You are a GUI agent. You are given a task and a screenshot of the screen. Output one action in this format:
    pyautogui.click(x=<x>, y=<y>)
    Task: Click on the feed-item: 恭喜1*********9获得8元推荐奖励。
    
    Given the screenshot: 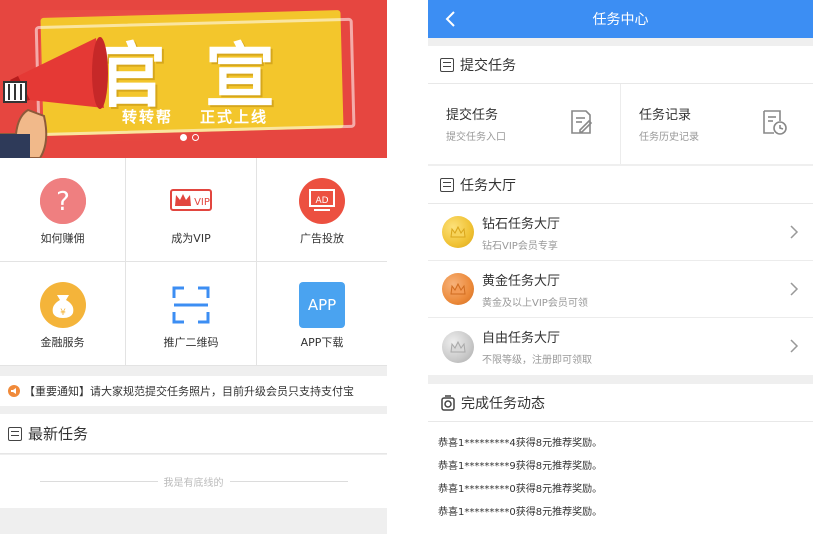 What is the action you would take?
    pyautogui.click(x=520, y=466)
    